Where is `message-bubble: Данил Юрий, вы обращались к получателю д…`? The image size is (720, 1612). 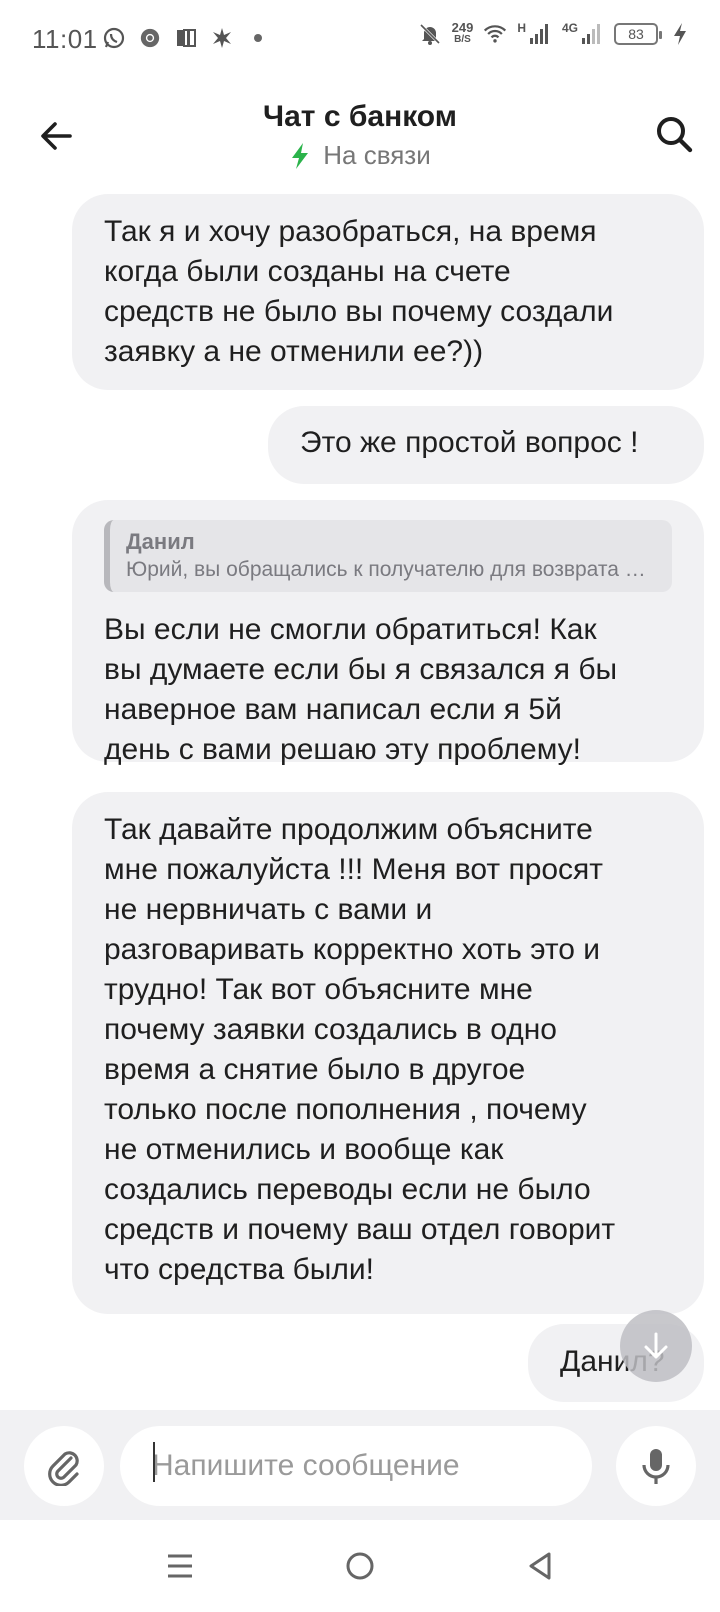 message-bubble: Данил Юрий, вы обращались к получателю д… is located at coordinates (388, 633).